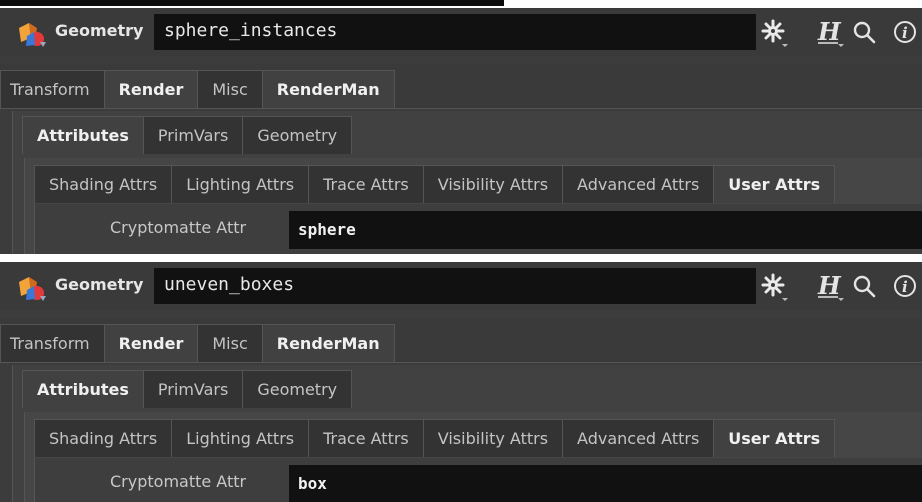  I want to click on cryptomatte-attr-field: box, so click(605, 483).